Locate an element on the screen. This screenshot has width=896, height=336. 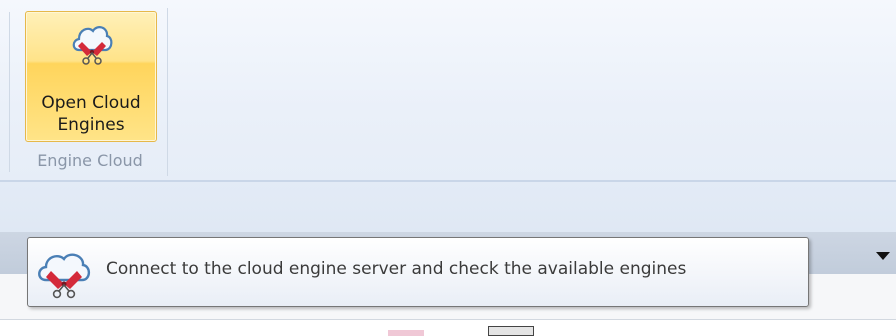
content-divider is located at coordinates (448, 319).